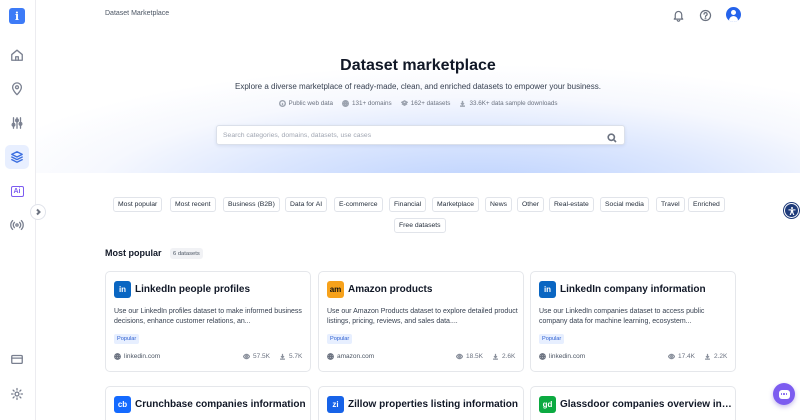 The image size is (800, 420). I want to click on sidebar-expand-button, so click(38, 212).